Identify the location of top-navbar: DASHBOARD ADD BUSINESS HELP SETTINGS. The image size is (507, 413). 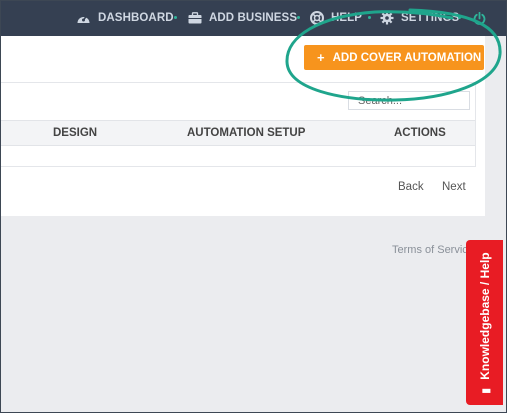
(253, 18).